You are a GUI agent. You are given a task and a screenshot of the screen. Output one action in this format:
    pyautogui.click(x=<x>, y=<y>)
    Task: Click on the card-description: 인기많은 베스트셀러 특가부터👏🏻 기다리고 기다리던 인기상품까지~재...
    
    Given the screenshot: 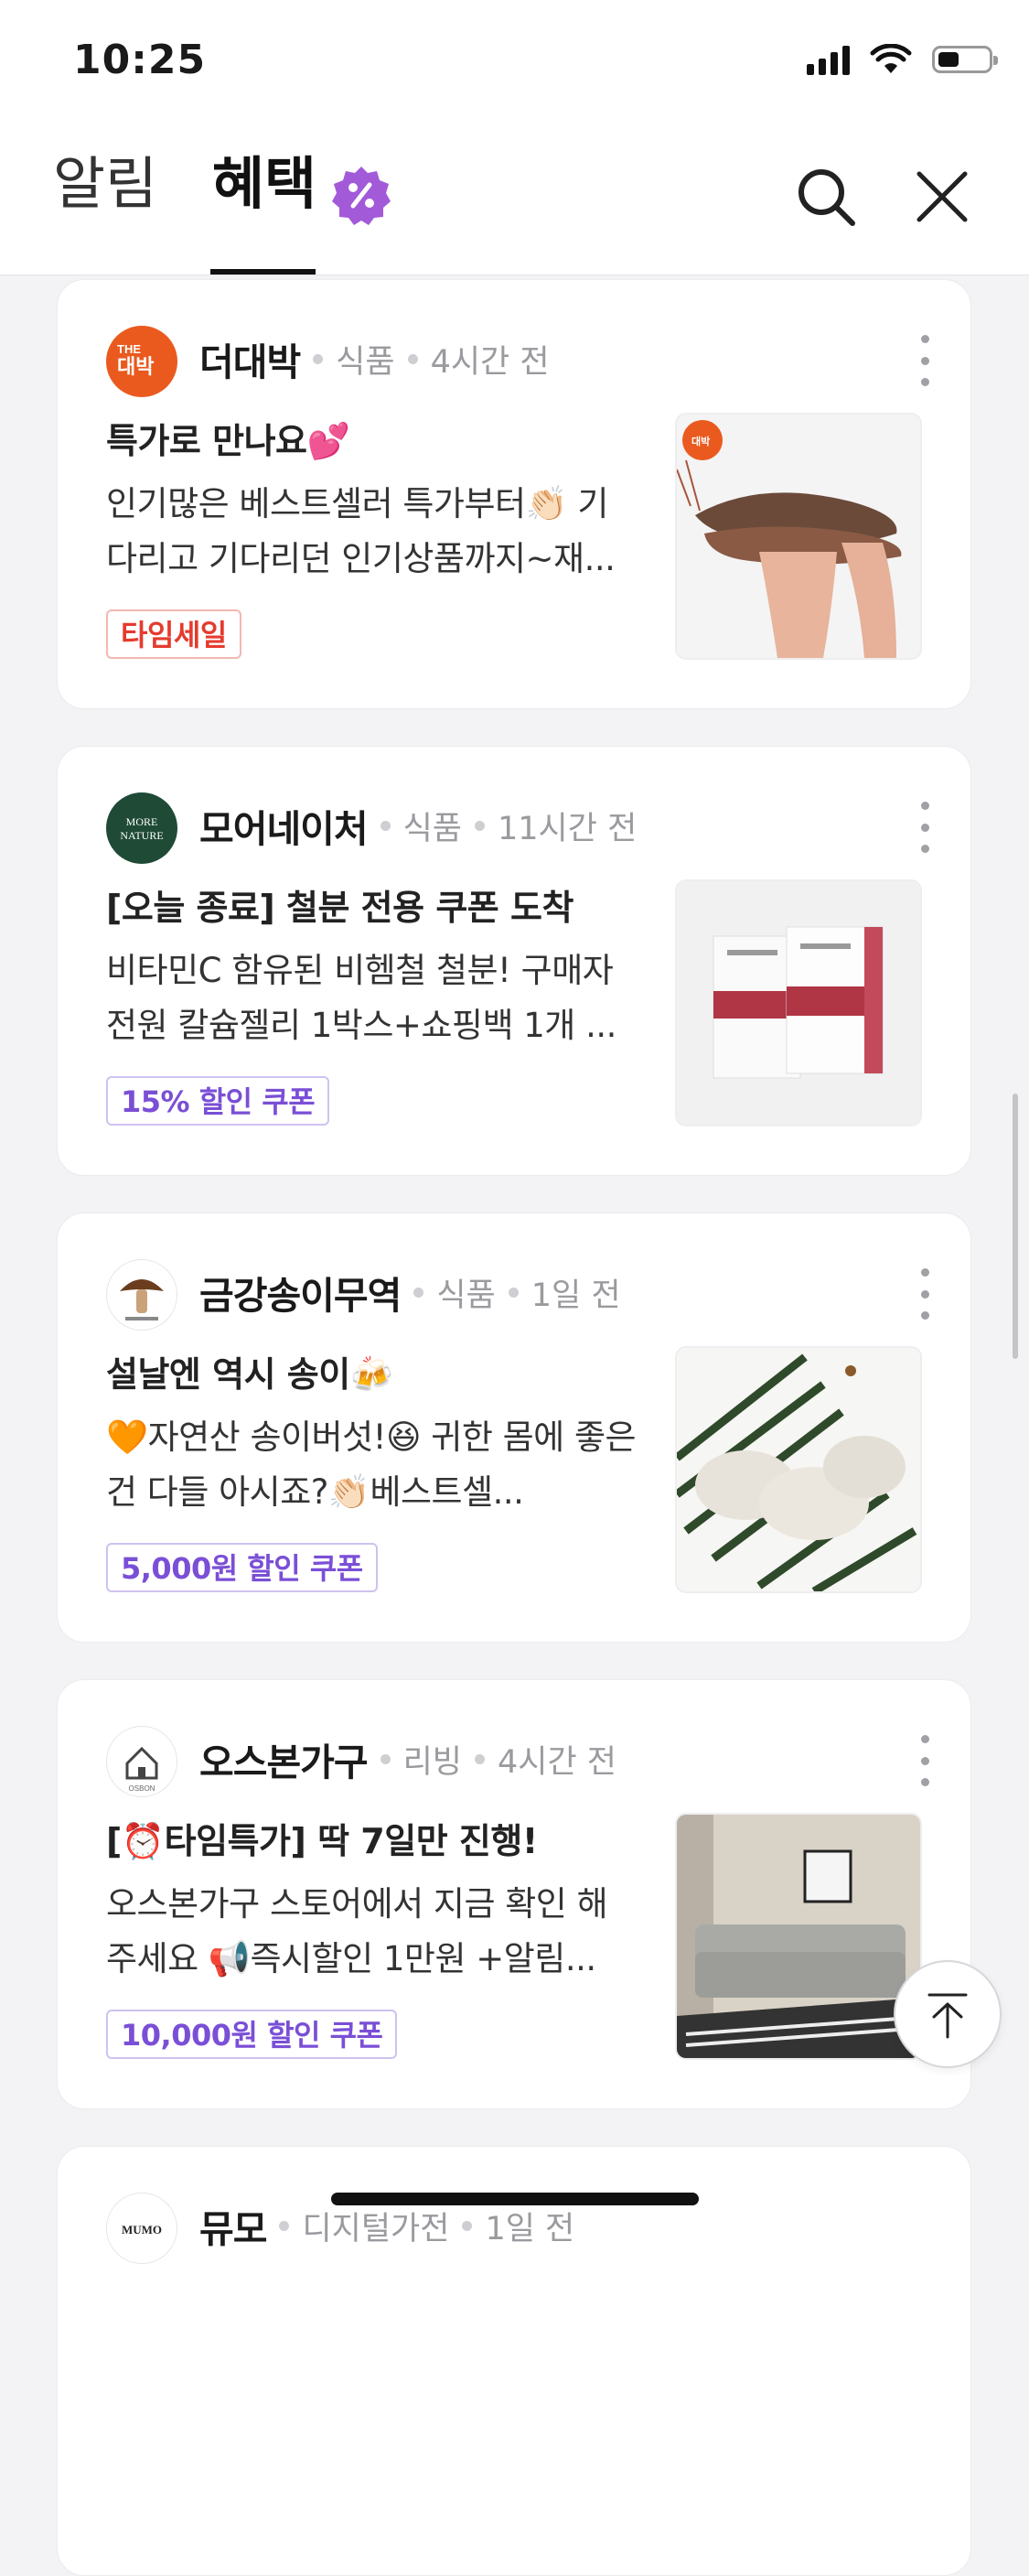 What is the action you would take?
    pyautogui.click(x=361, y=531)
    